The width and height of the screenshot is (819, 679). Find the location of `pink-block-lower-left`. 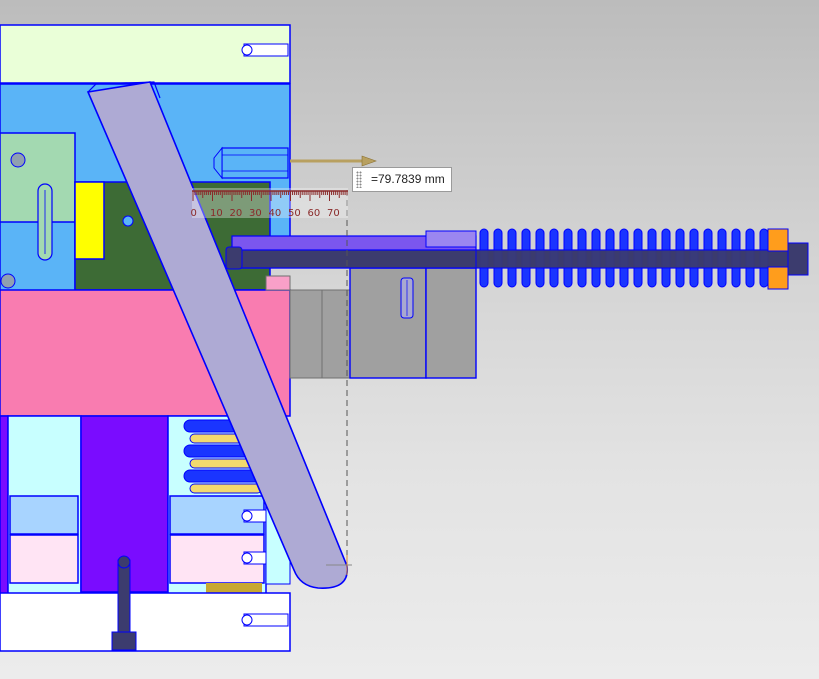

pink-block-lower-left is located at coordinates (44, 559).